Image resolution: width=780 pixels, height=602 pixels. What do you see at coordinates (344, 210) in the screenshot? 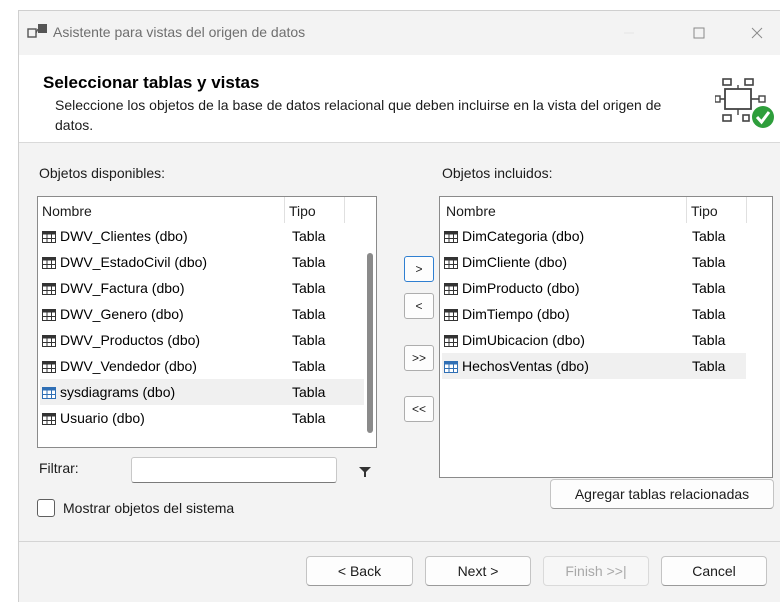
I see `available-col-separator` at bounding box center [344, 210].